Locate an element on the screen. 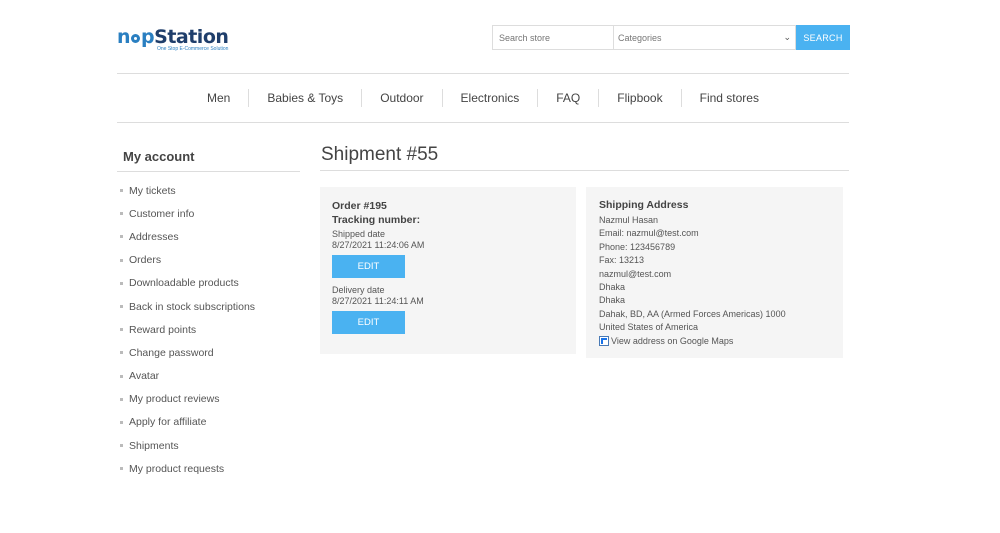 The width and height of the screenshot is (1000, 533). sidebar-item-product-reviews: My product reviews is located at coordinates (208, 399).